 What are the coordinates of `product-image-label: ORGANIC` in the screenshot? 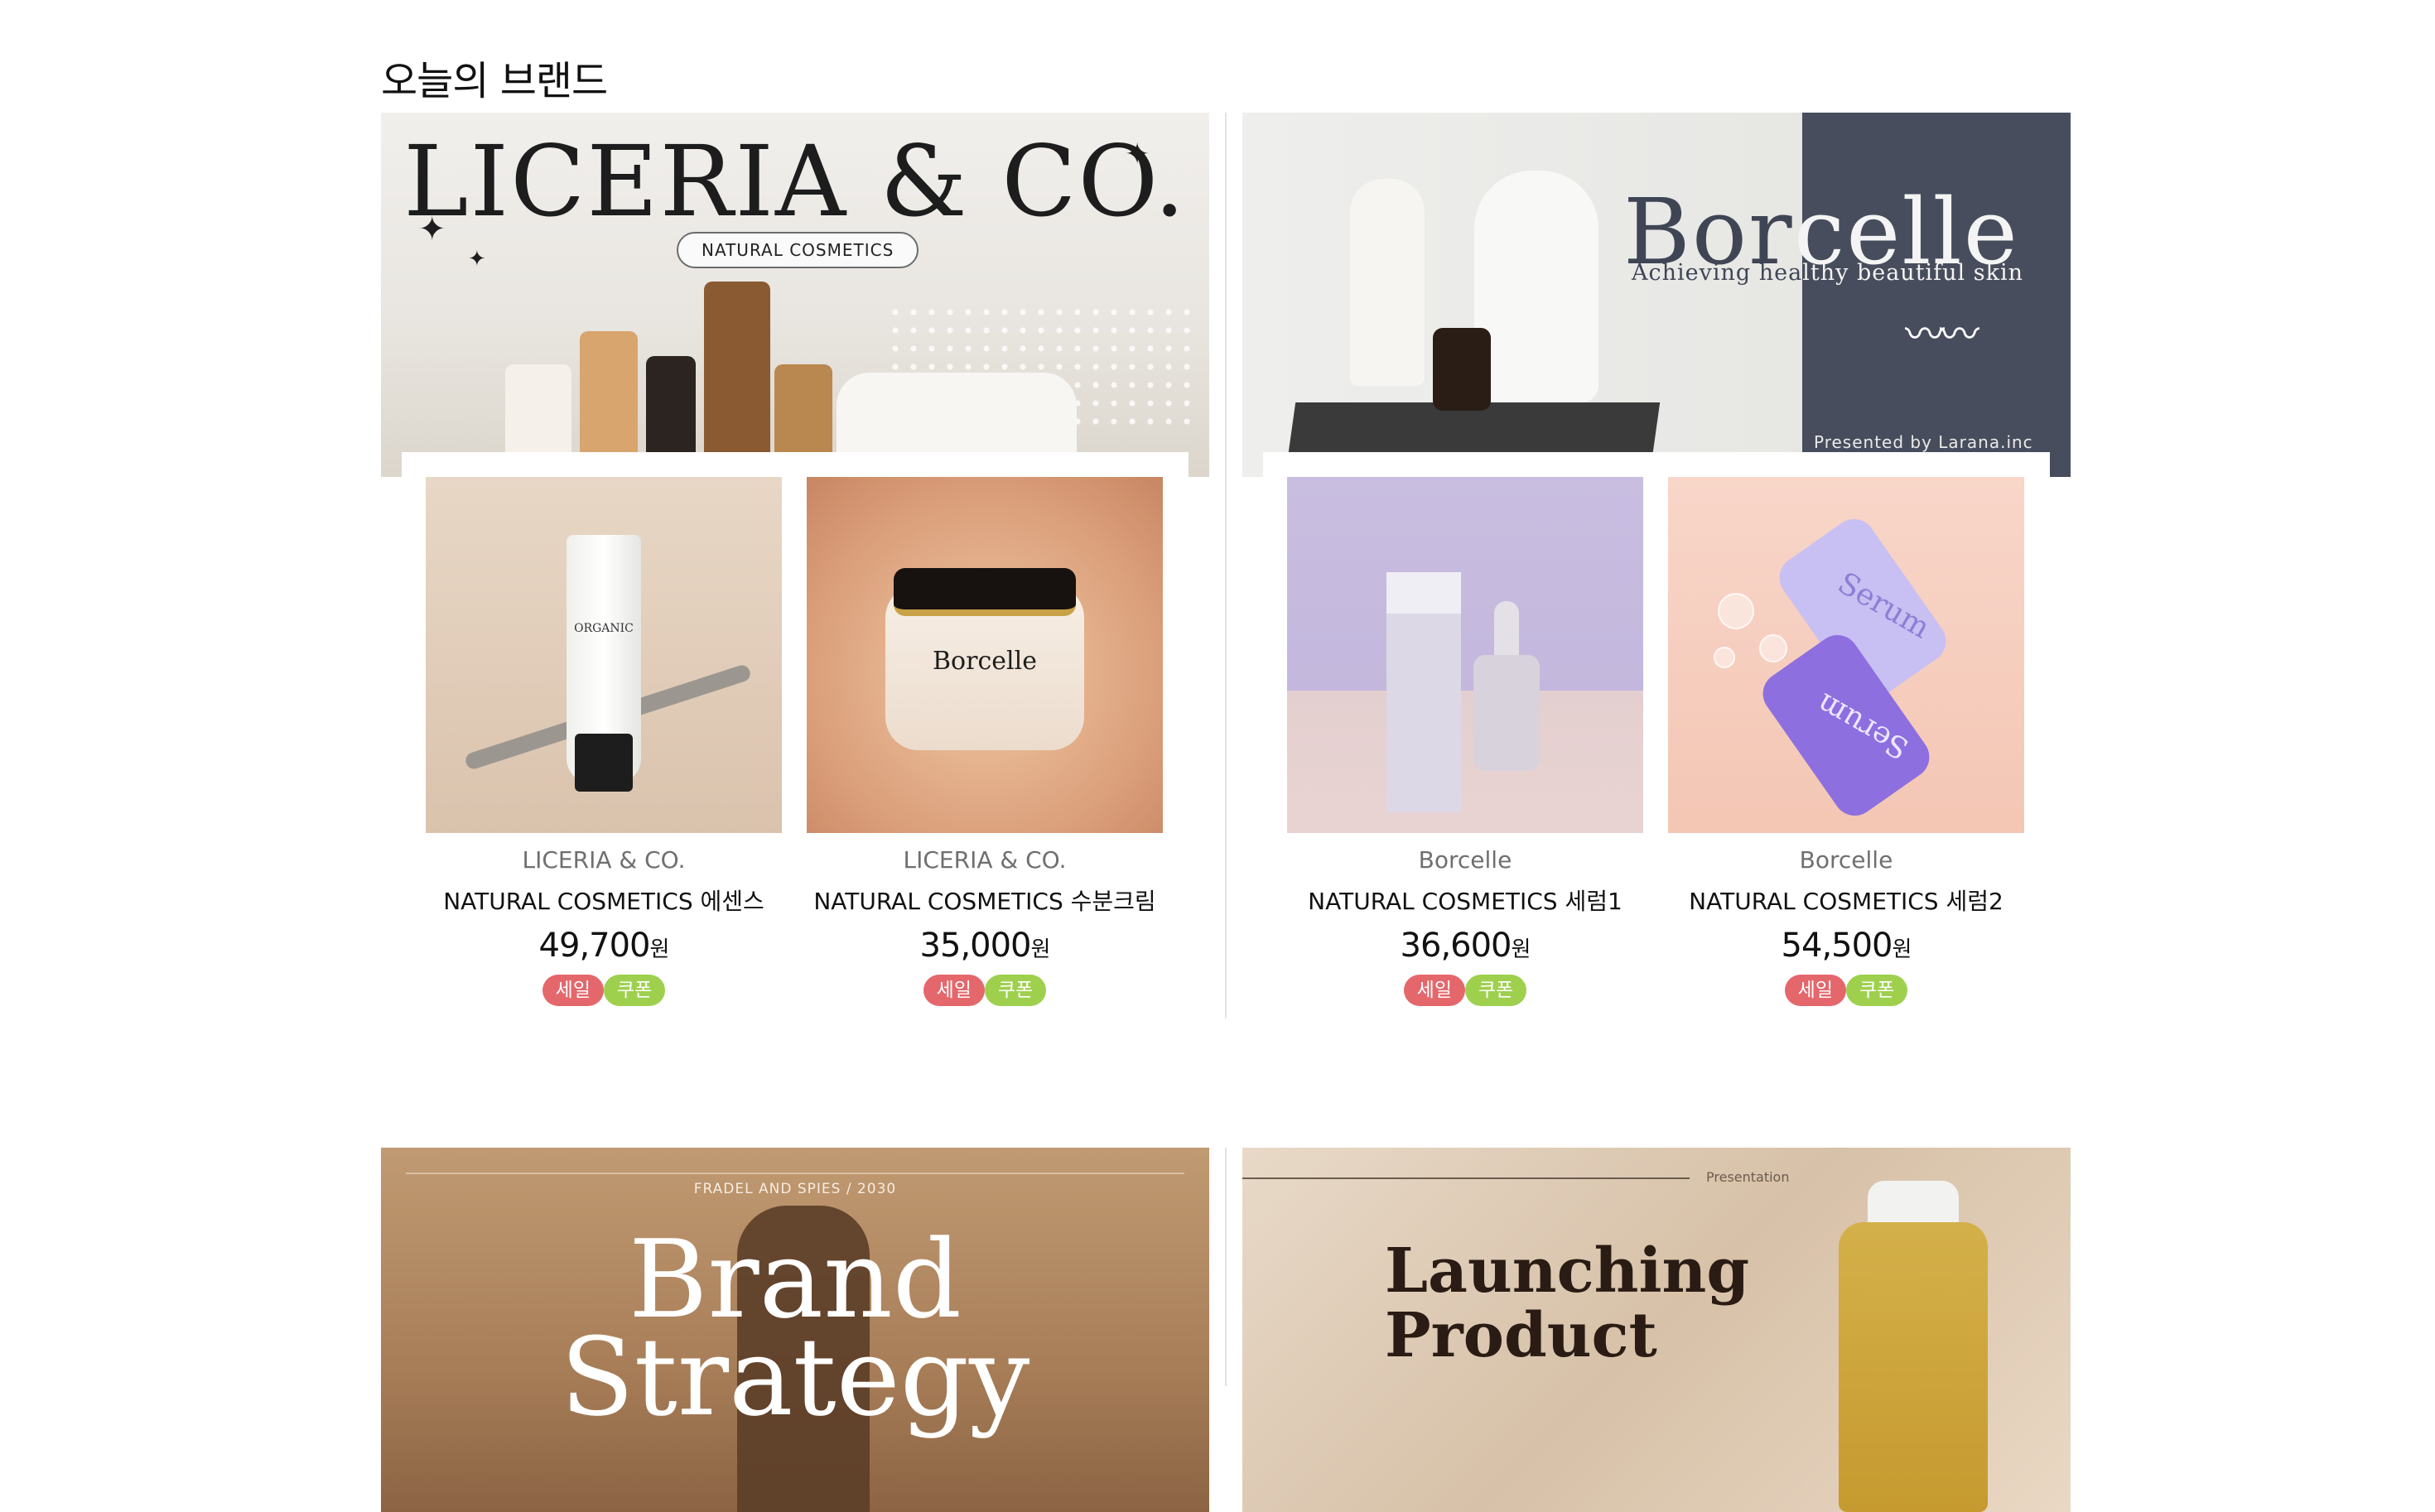 It's located at (604, 628).